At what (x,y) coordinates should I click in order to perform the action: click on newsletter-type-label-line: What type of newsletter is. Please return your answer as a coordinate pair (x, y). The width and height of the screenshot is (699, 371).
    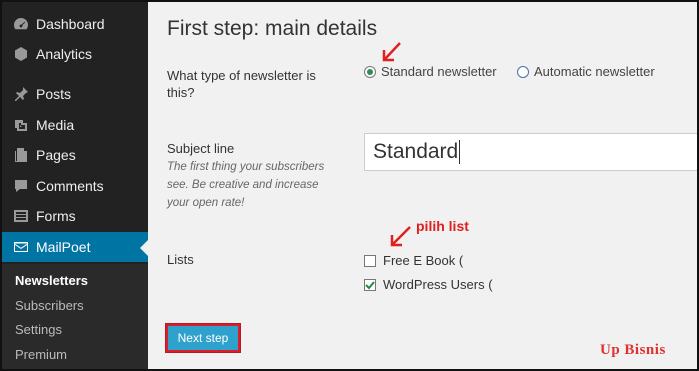
    Looking at the image, I should click on (241, 75).